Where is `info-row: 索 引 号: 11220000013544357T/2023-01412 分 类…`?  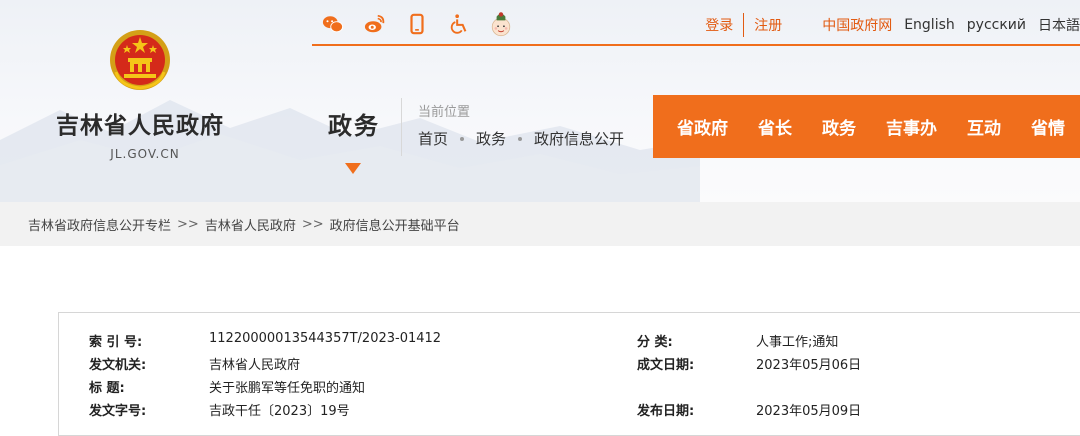 info-row: 索 引 号: 11220000013544357T/2023-01412 分 类… is located at coordinates (569, 343).